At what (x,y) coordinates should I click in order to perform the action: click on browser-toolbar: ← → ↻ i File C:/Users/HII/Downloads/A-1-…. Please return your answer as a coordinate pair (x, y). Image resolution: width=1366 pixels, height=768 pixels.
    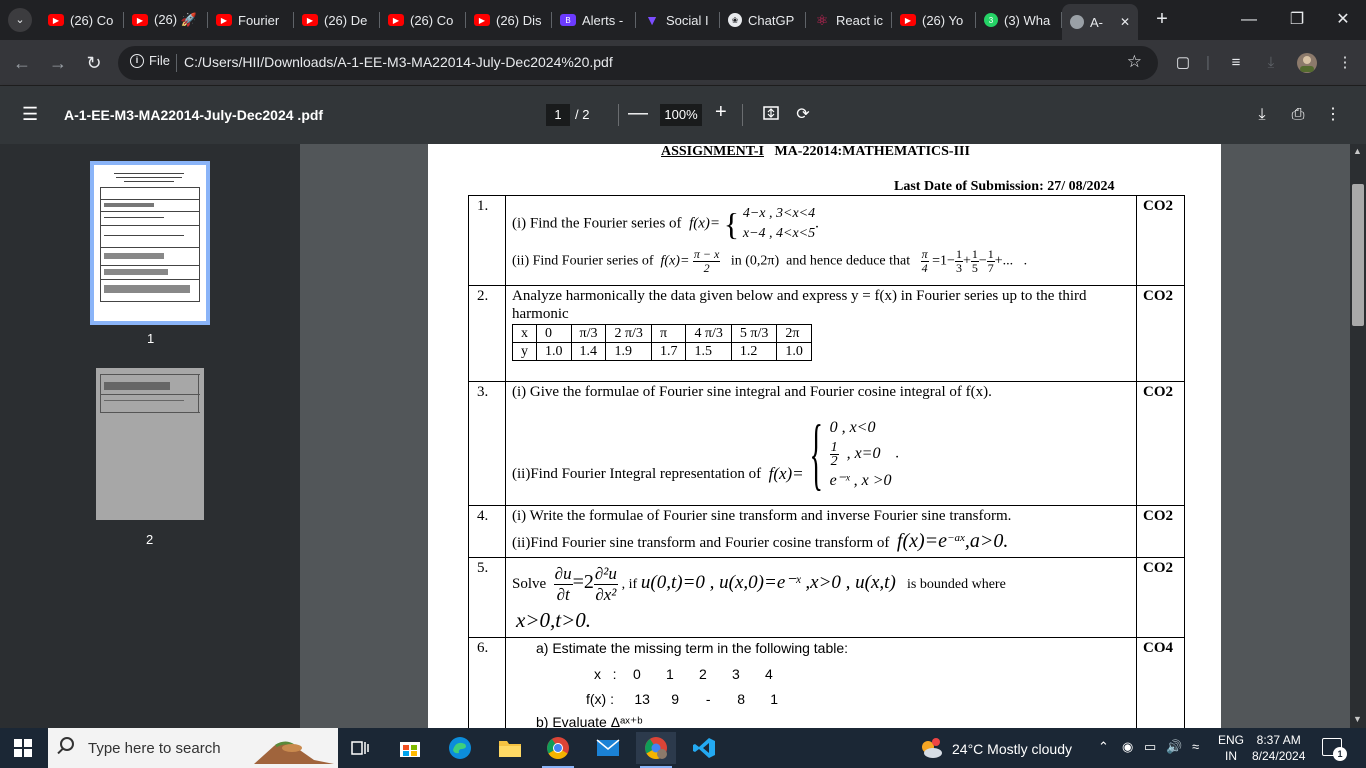
    Looking at the image, I should click on (683, 63).